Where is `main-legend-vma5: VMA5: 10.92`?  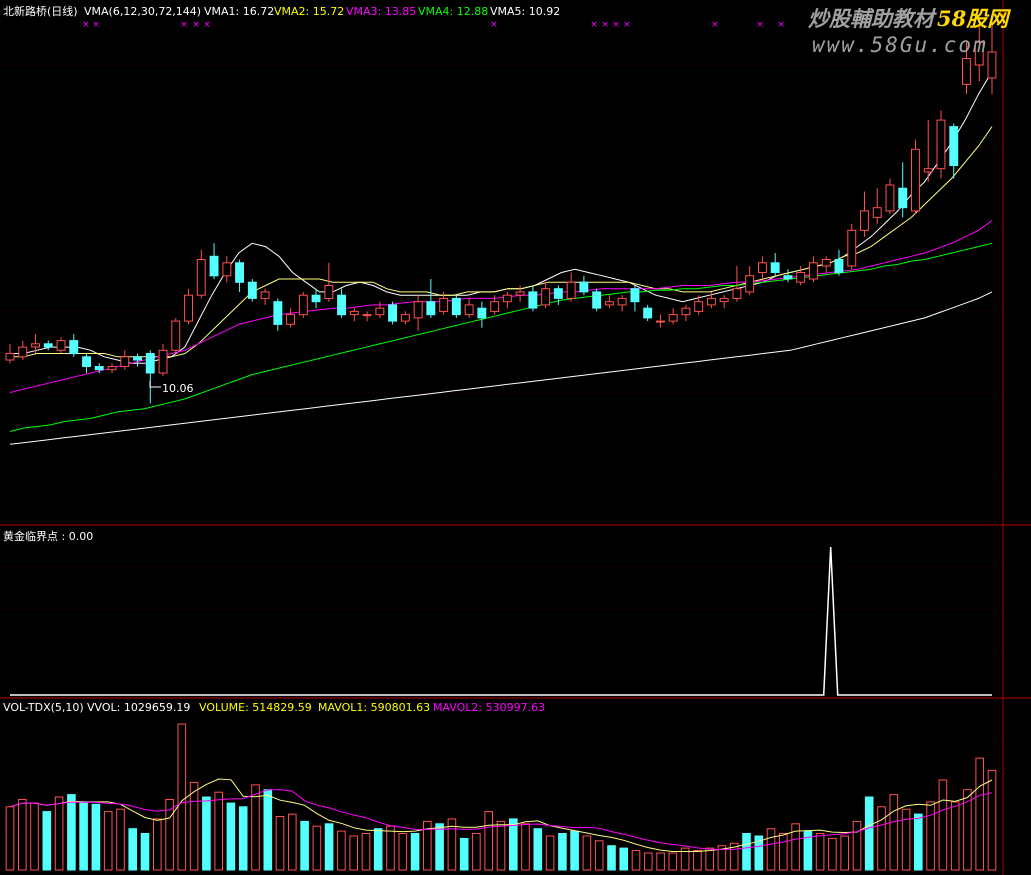 main-legend-vma5: VMA5: 10.92 is located at coordinates (525, 11).